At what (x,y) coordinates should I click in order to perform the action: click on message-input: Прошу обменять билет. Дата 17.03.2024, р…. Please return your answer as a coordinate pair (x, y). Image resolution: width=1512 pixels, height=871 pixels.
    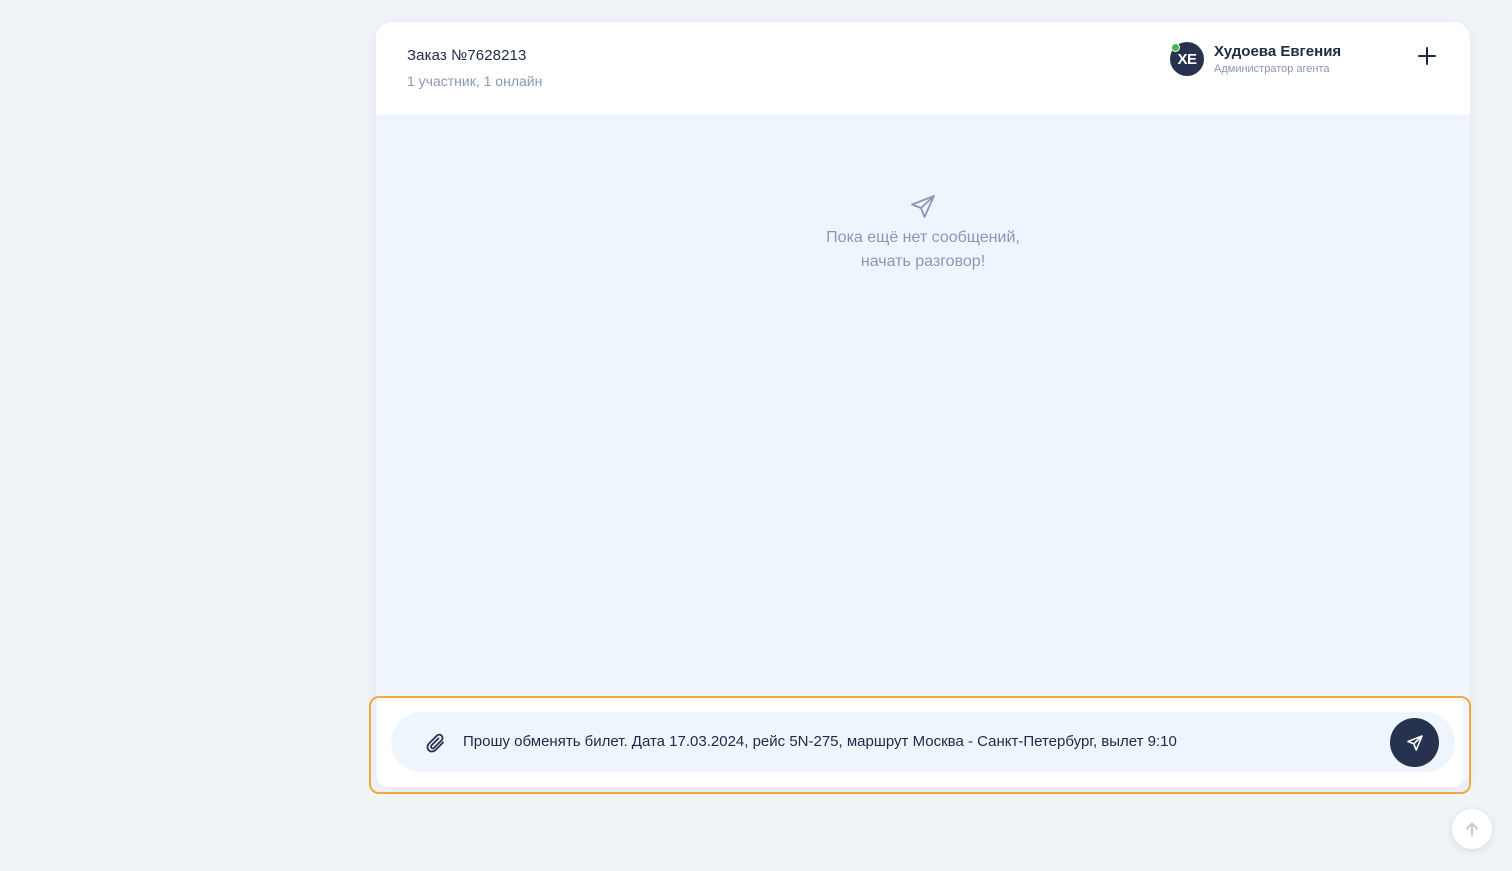
    Looking at the image, I should click on (913, 742).